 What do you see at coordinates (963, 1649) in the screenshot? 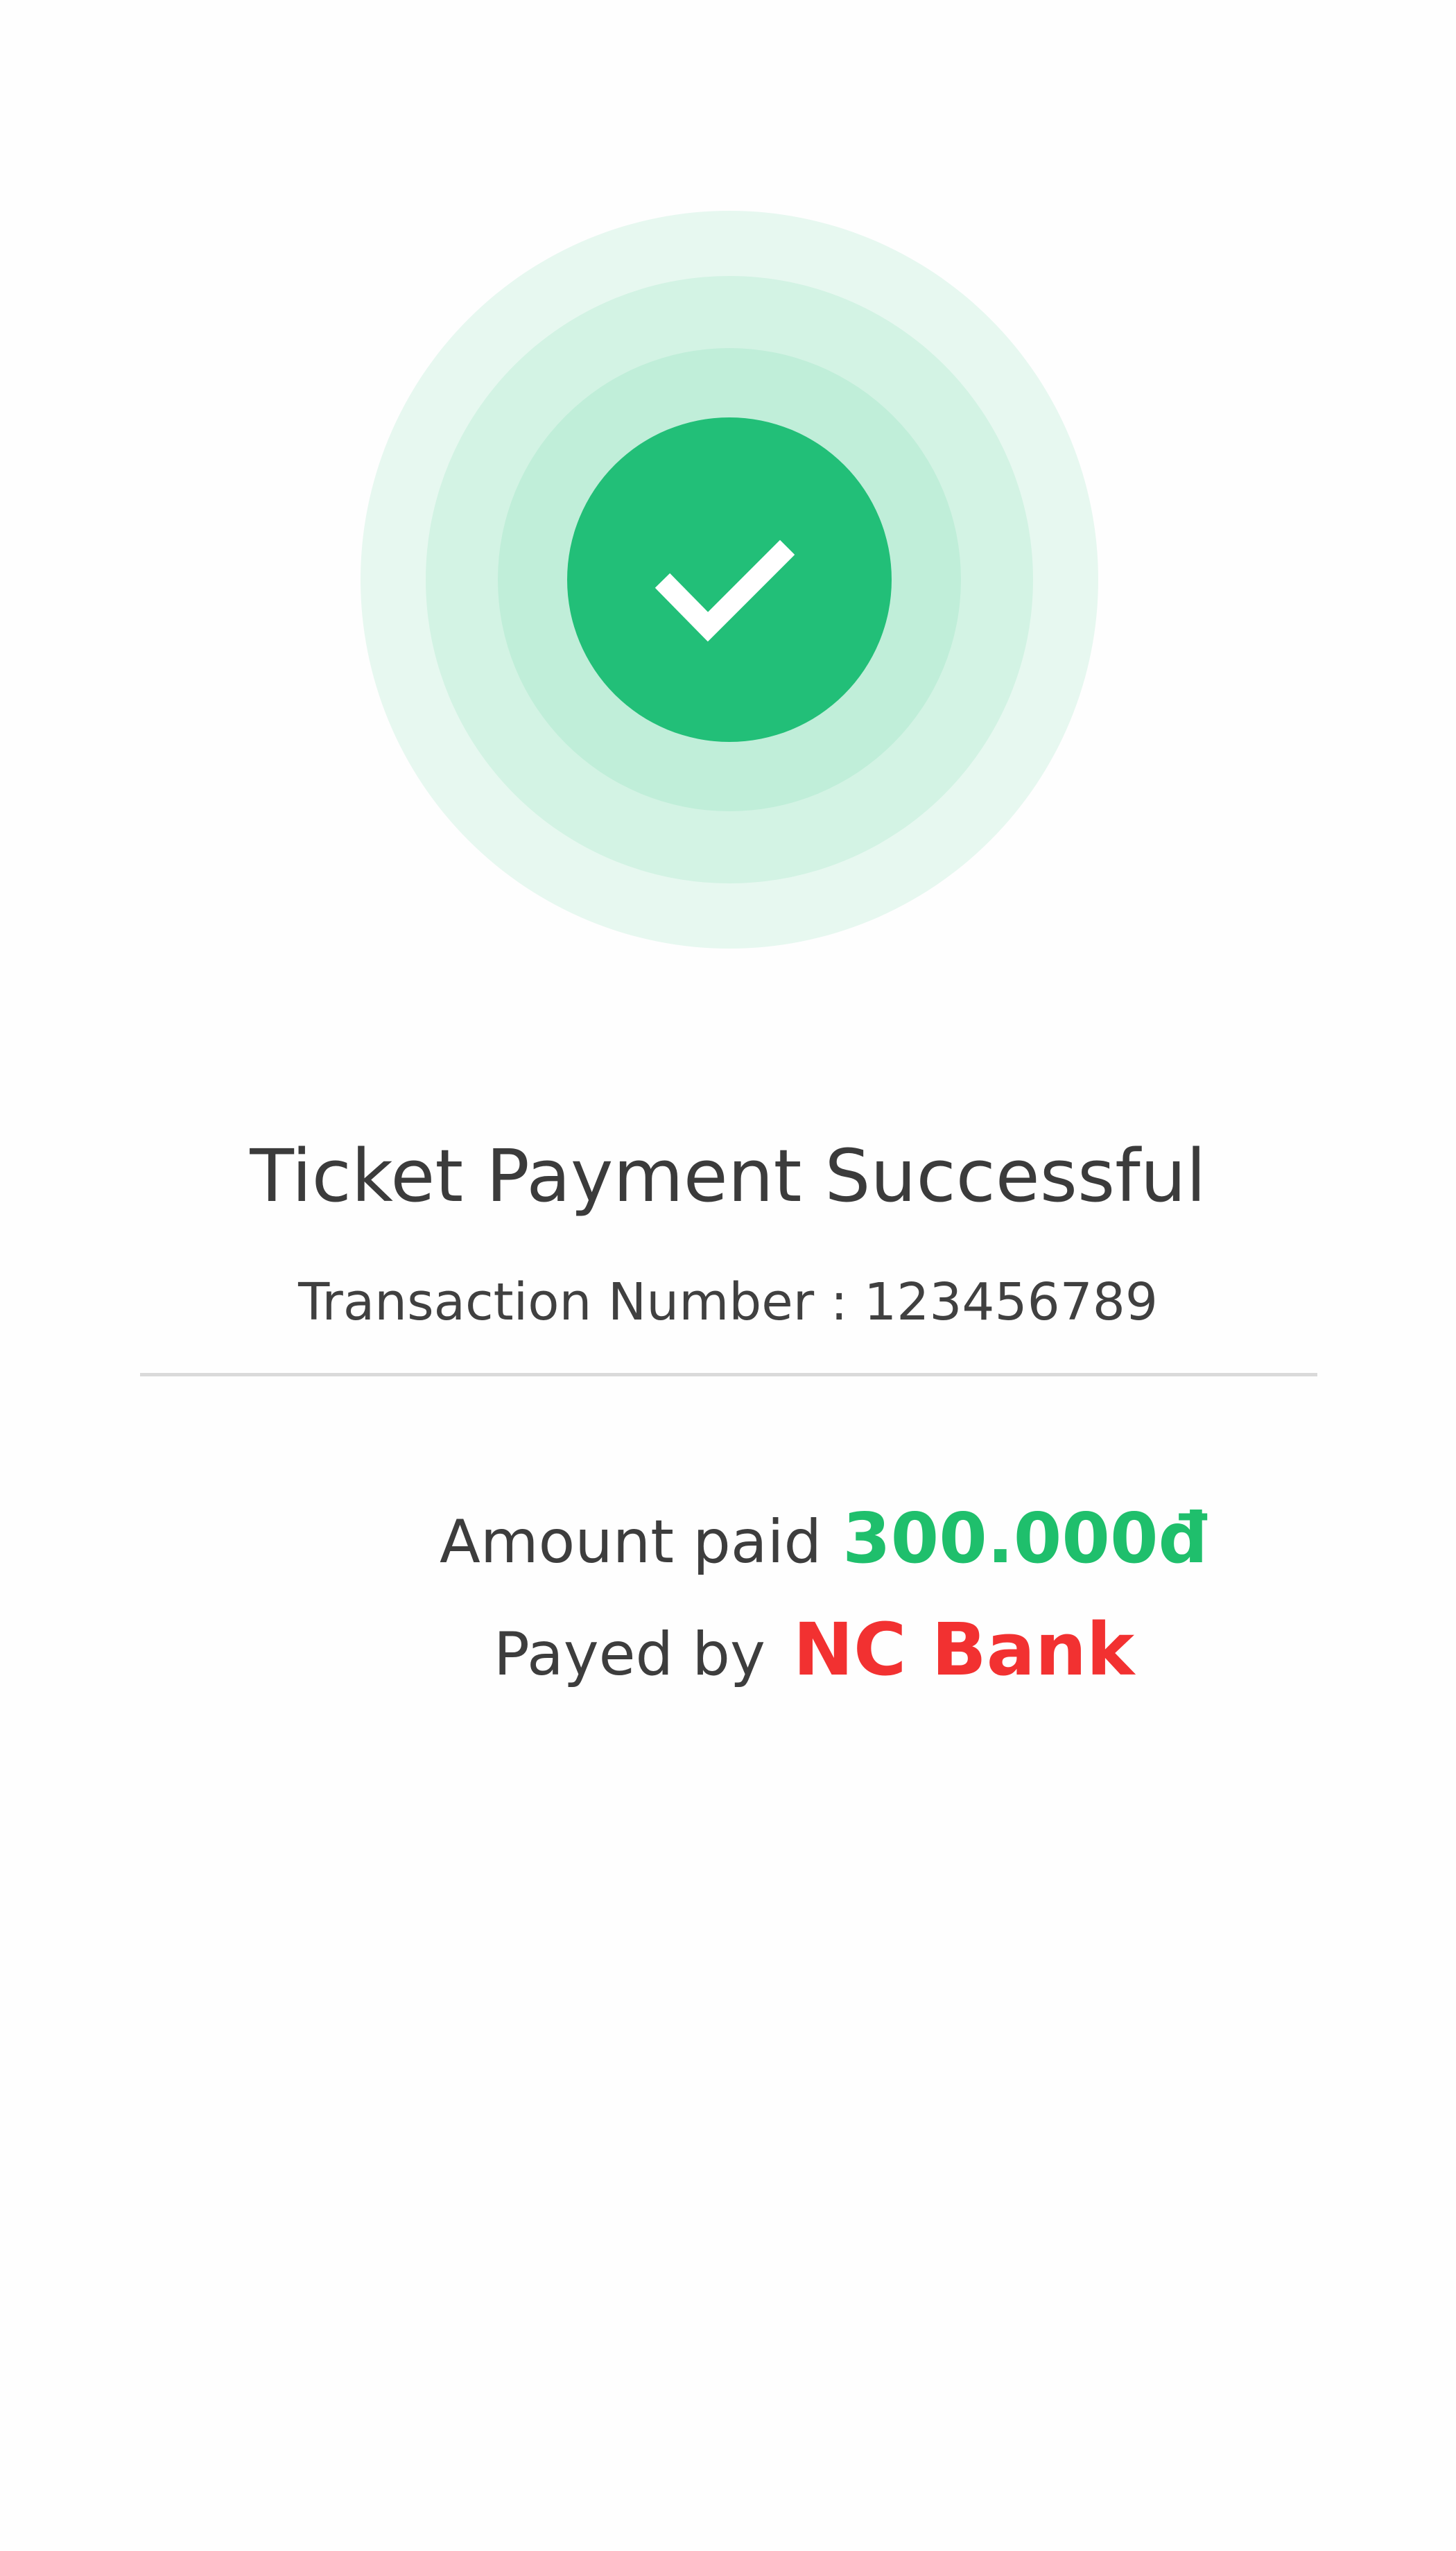
I see `payer-value: NC Bank` at bounding box center [963, 1649].